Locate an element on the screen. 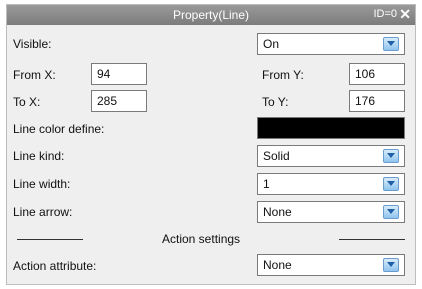  to-x-label: To X: is located at coordinates (27, 102).